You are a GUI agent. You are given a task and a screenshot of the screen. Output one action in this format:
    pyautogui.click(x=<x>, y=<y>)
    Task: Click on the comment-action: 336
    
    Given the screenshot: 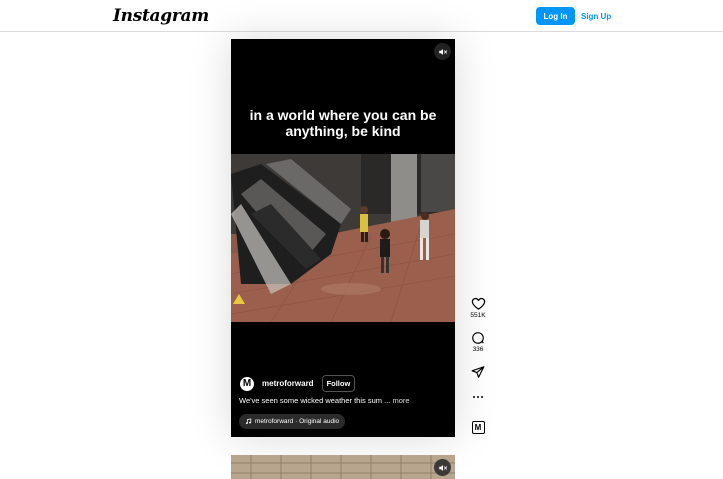 What is the action you would take?
    pyautogui.click(x=478, y=342)
    